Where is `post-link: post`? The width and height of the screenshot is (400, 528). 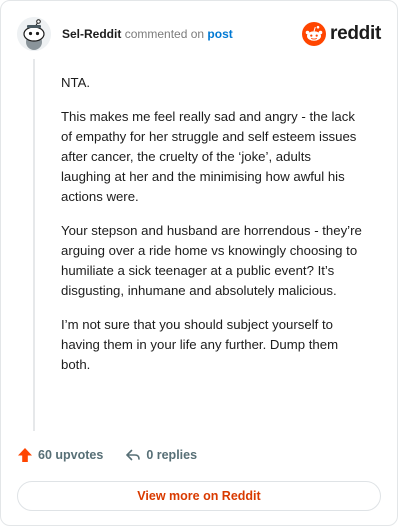
post-link: post is located at coordinates (219, 34).